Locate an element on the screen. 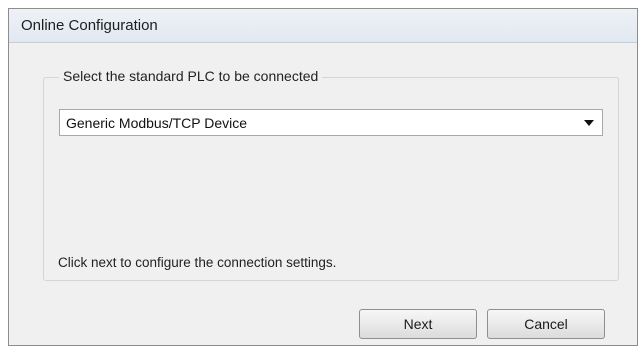 The image size is (644, 352). group-label: Select the standard PLC to be connected is located at coordinates (191, 76).